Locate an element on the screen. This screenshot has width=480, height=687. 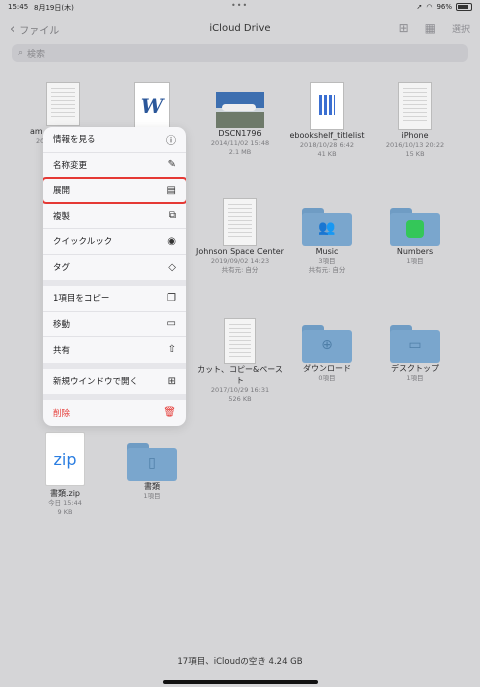
folder-desktop: ▭ デスクトップ 1項目 is located at coordinates (415, 354).